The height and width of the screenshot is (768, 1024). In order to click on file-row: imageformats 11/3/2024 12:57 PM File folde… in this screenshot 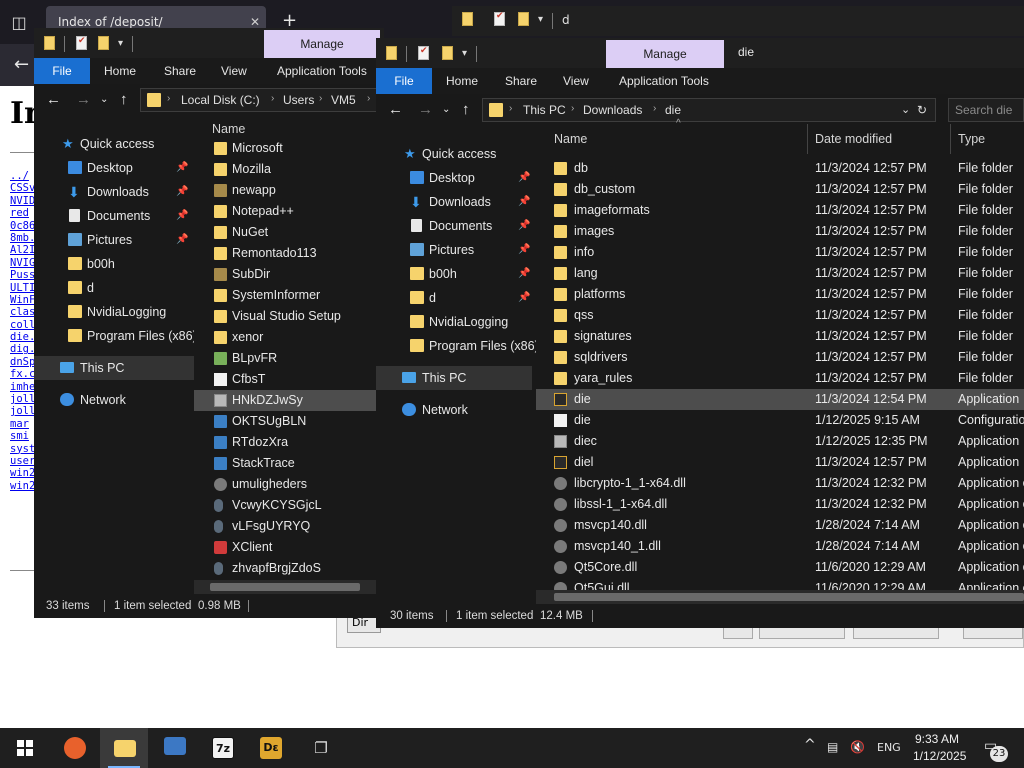, I will do `click(780, 210)`.